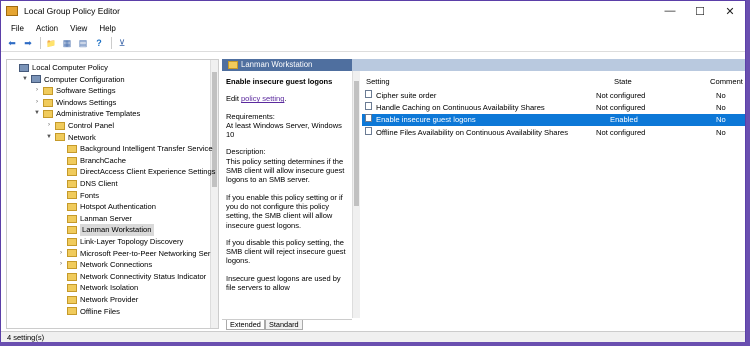  I want to click on menu-help: Help, so click(107, 28).